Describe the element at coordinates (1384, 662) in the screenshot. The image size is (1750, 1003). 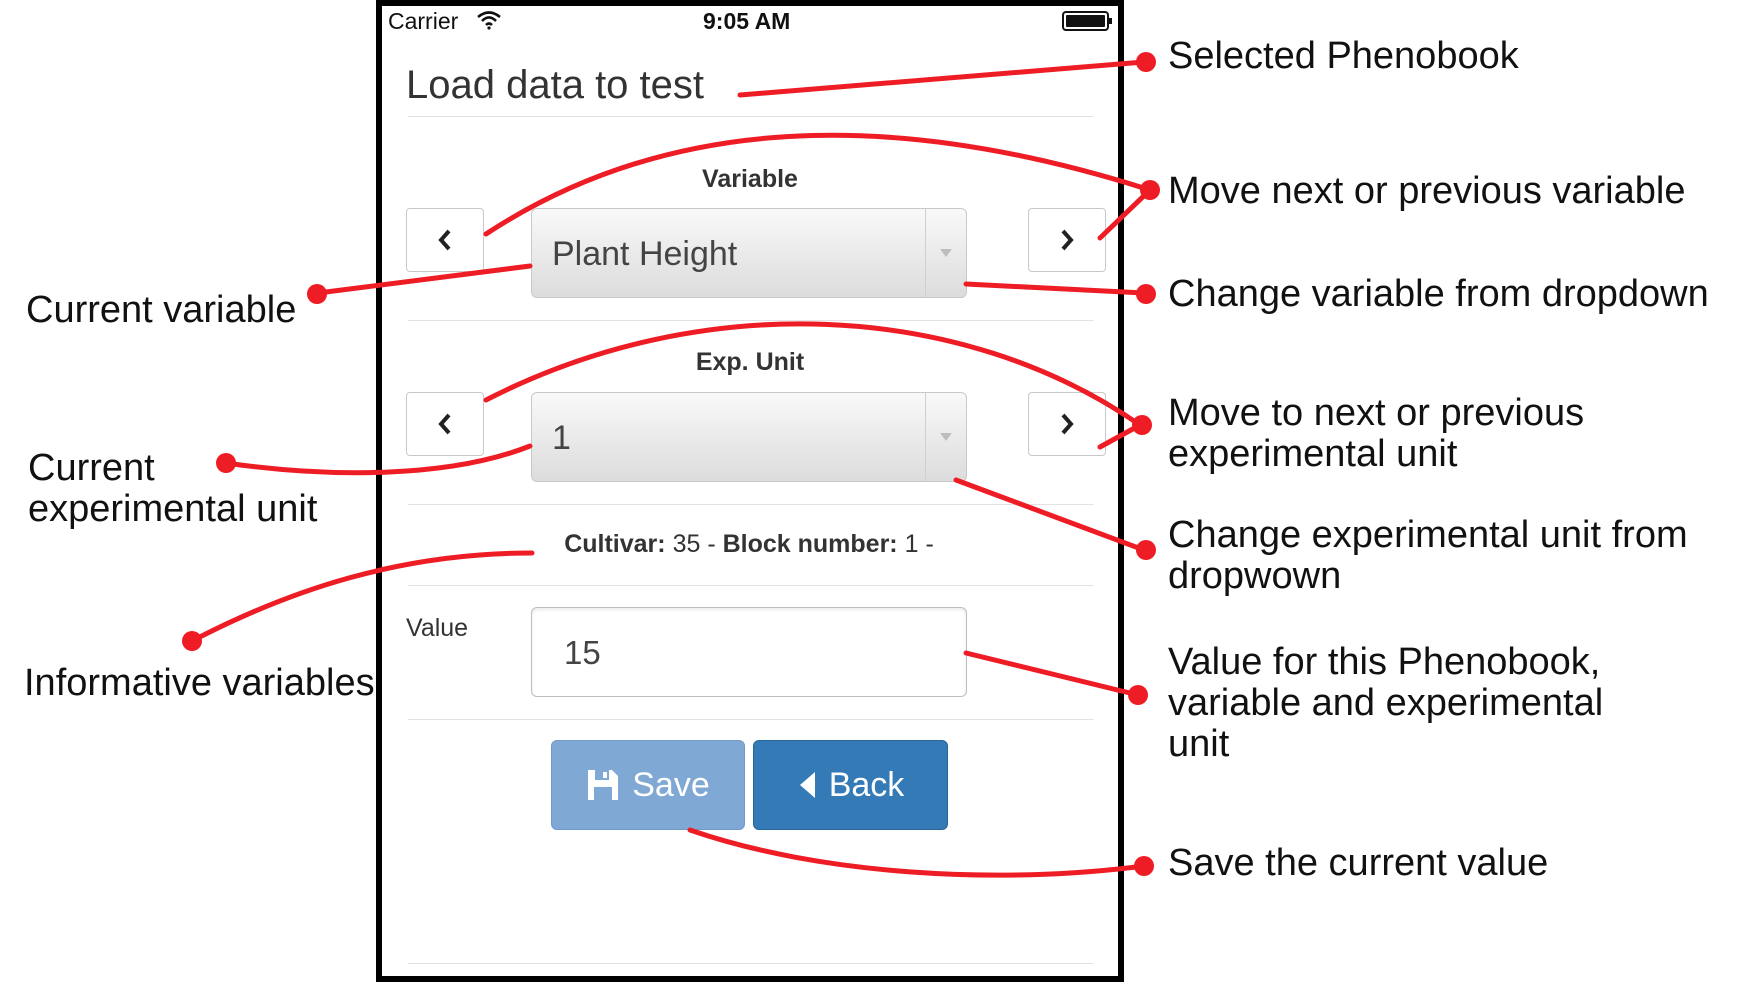
I see `annotation-line-text: Value for this Phenobook,` at that location.